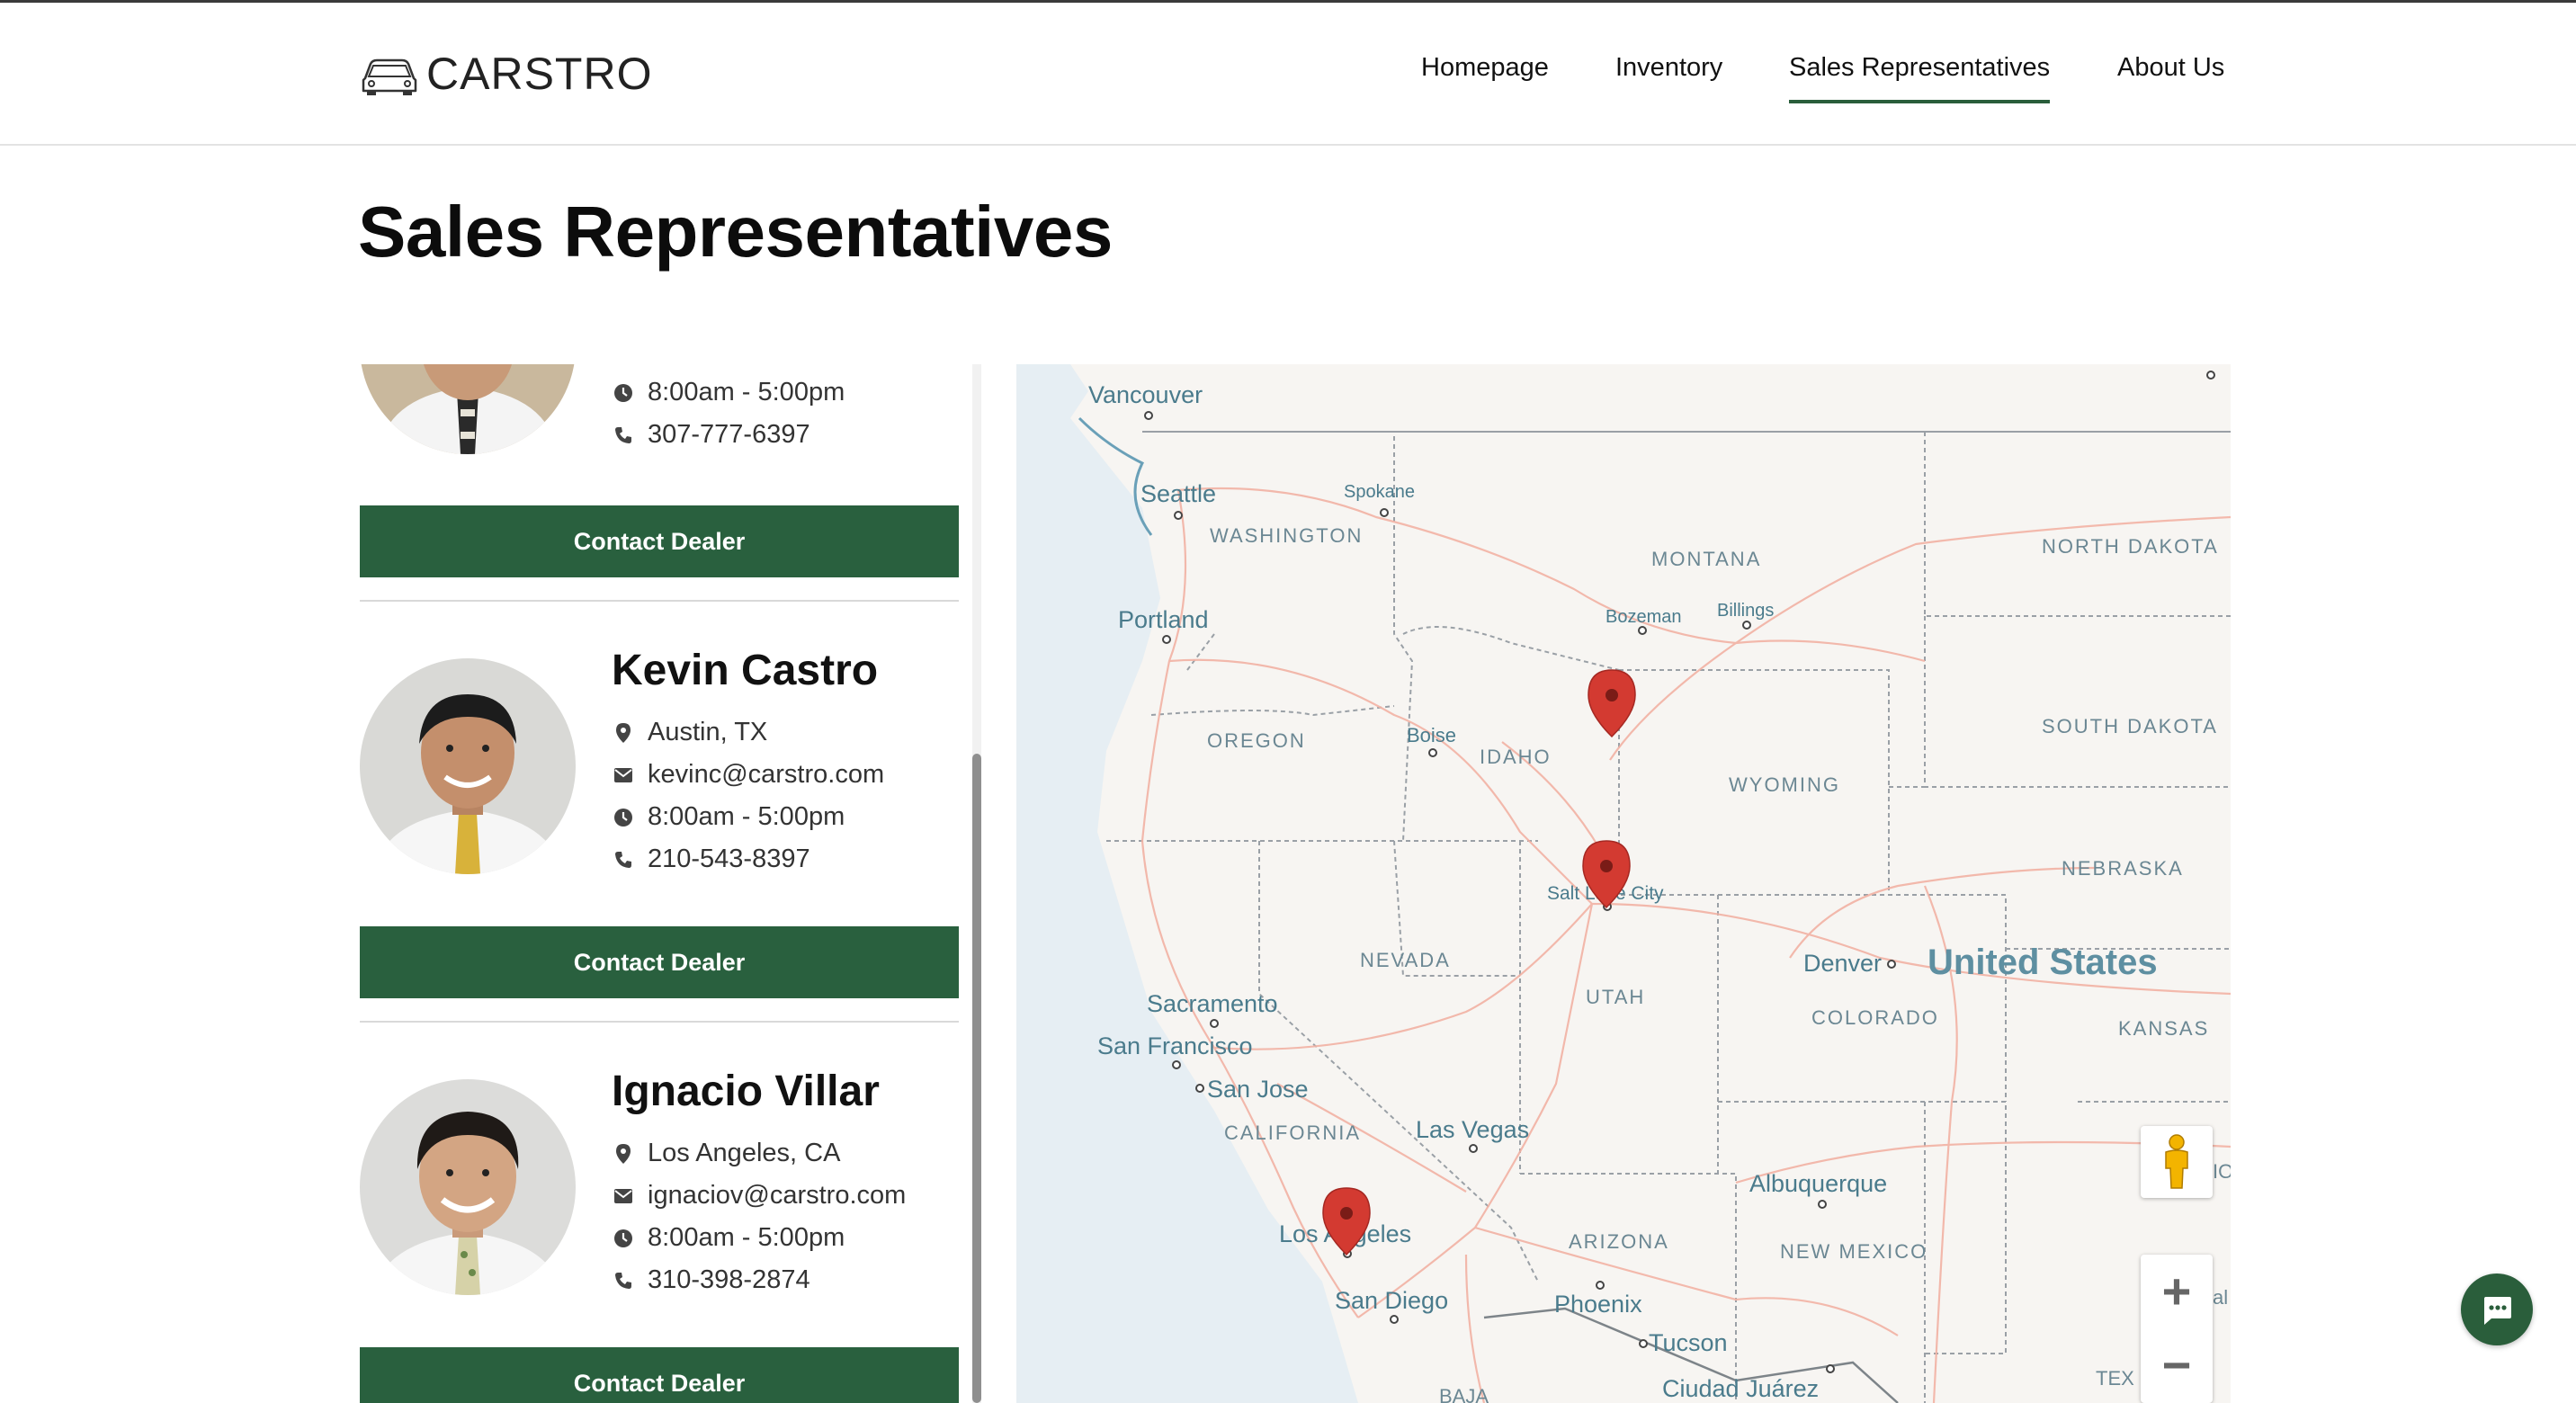  I want to click on map-state-oregon: OREGON, so click(1256, 740).